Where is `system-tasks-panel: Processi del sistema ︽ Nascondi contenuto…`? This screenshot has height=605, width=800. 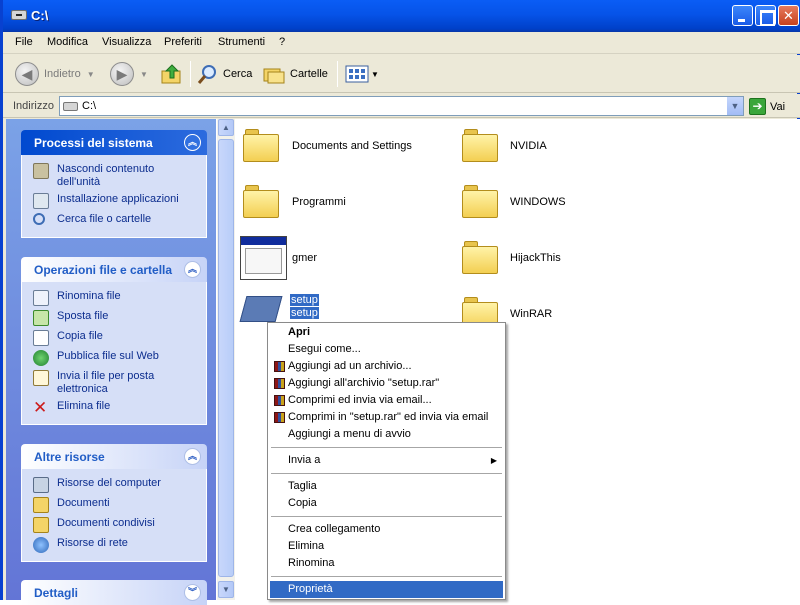 system-tasks-panel: Processi del sistema ︽ Nascondi contenuto… is located at coordinates (114, 184).